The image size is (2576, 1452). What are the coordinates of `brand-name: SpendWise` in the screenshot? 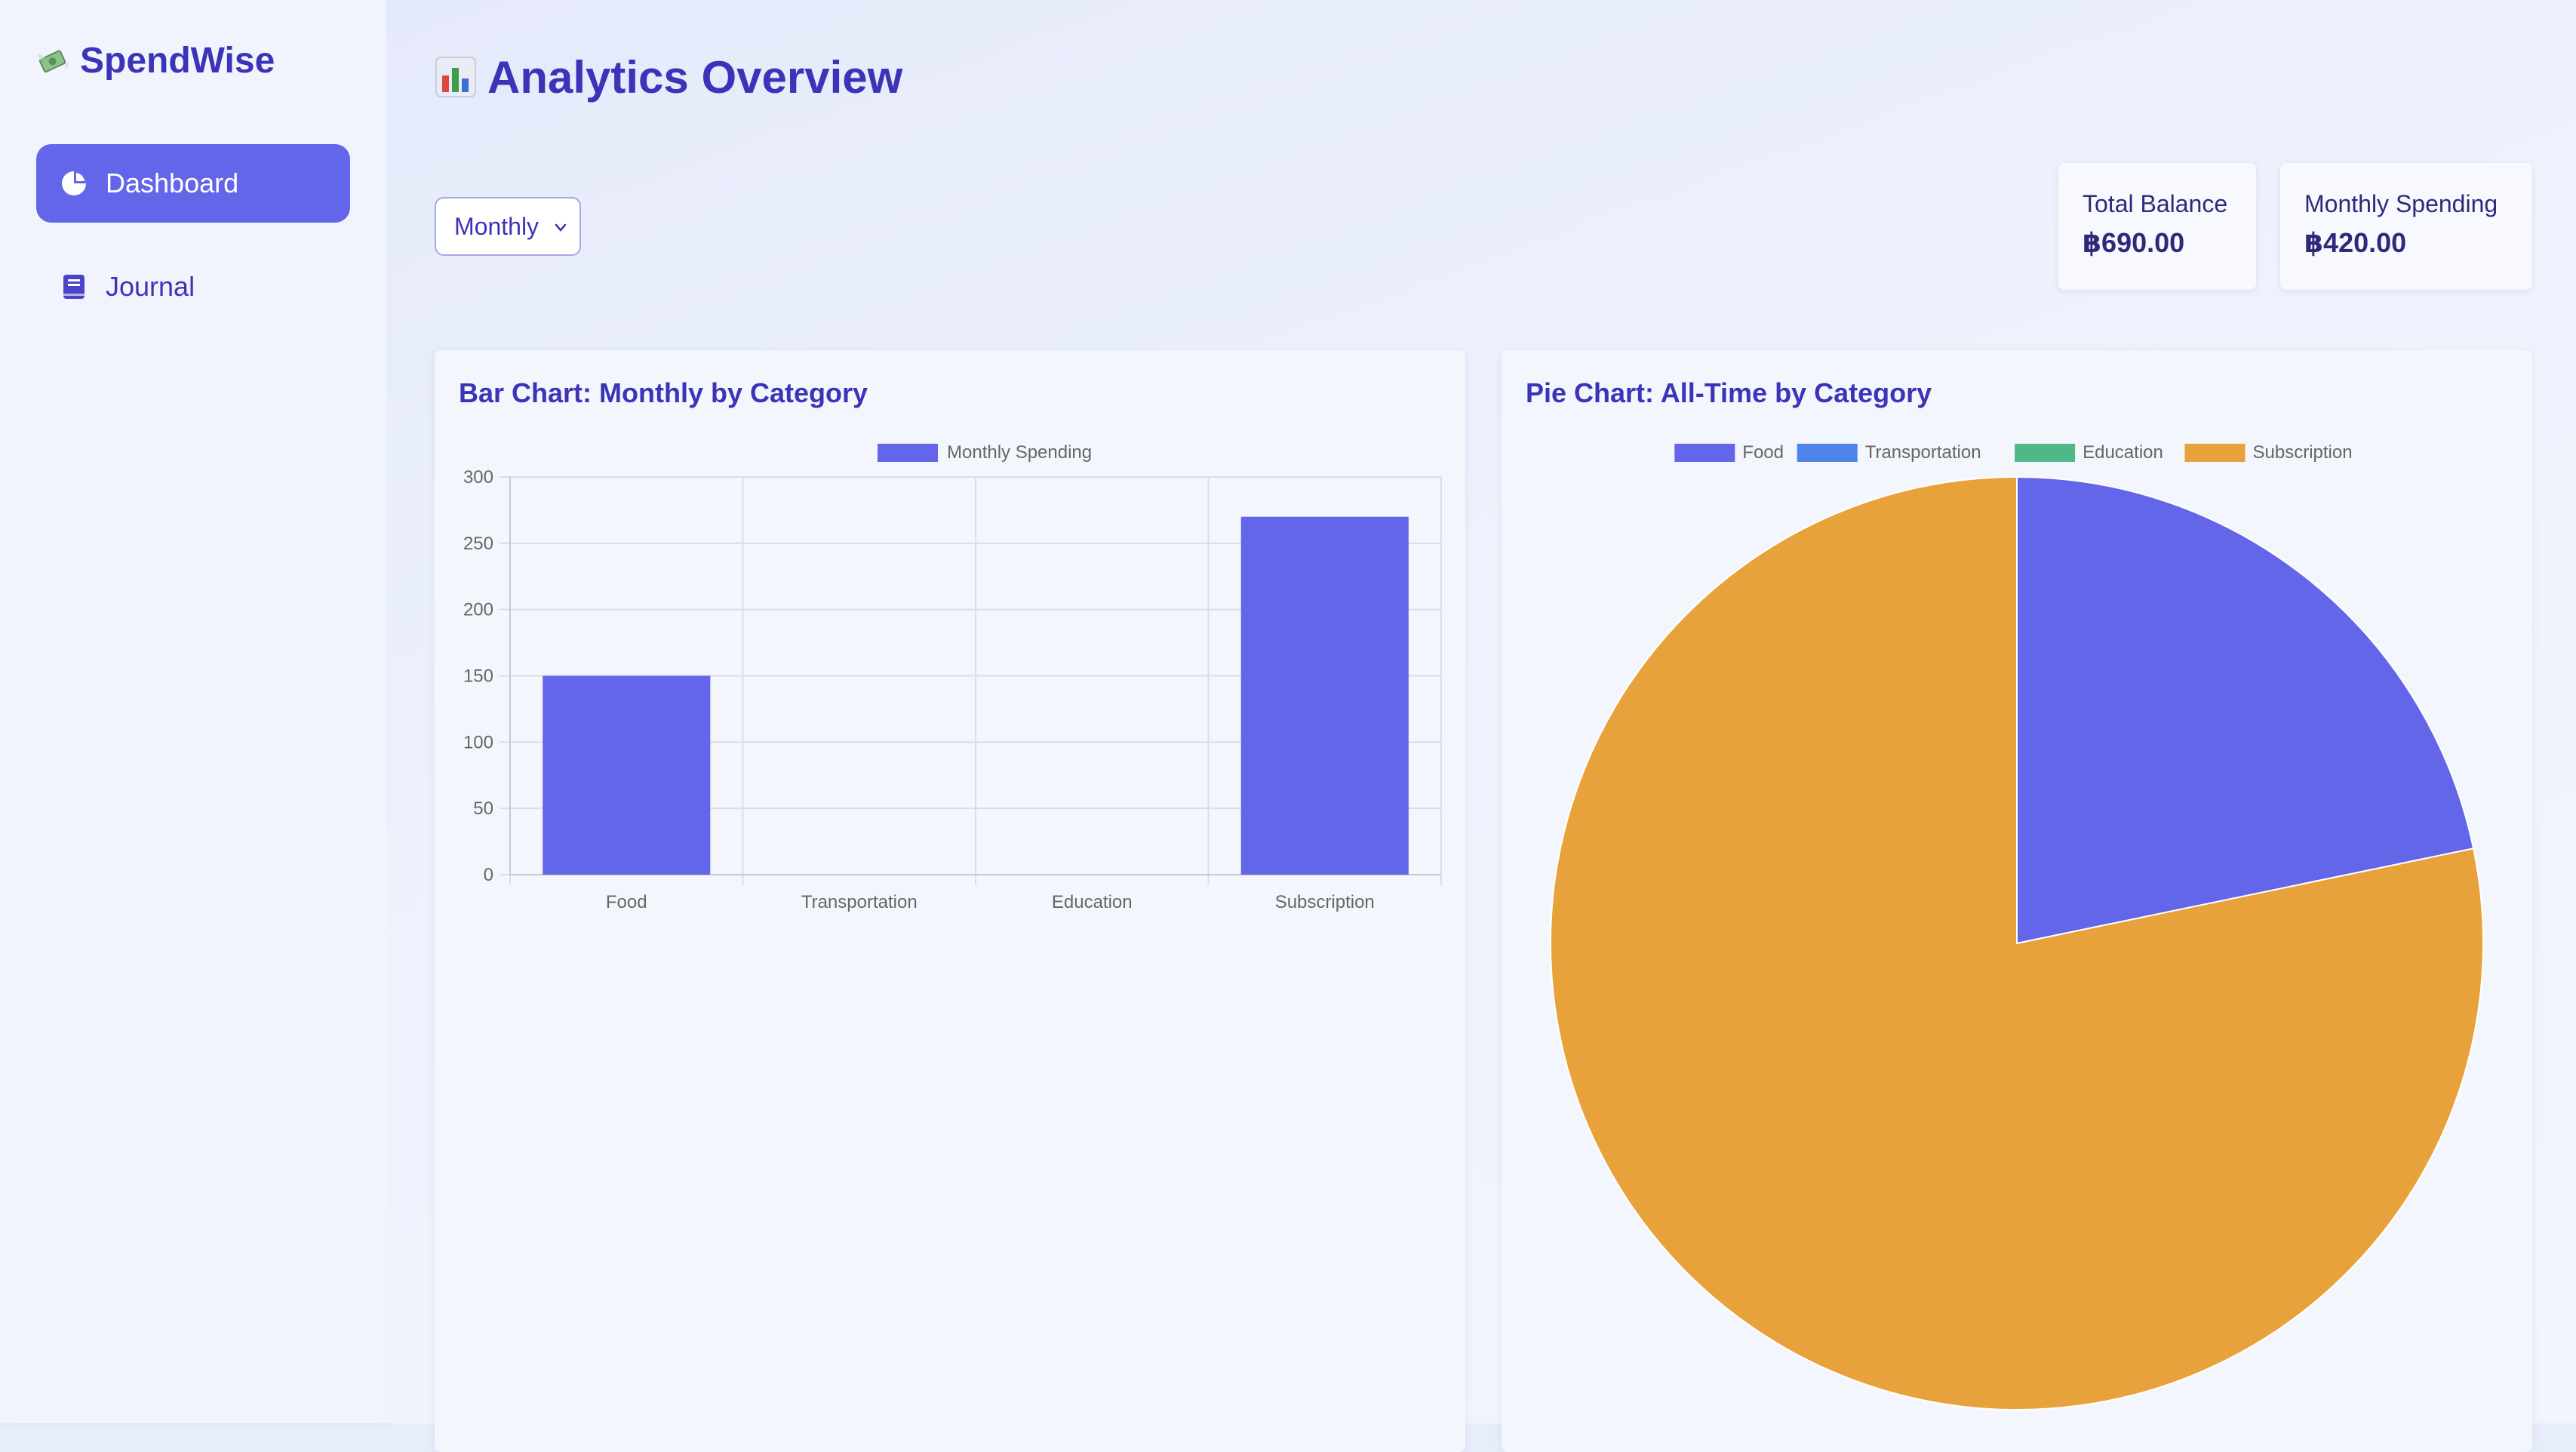 It's located at (177, 60).